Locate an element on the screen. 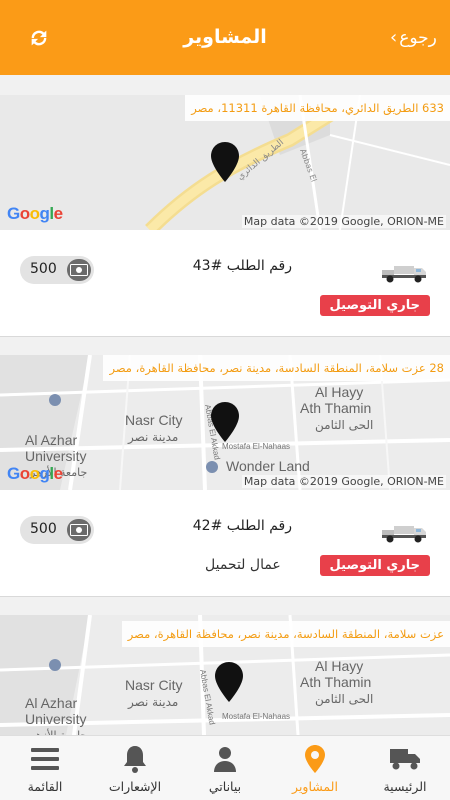 Image resolution: width=450 pixels, height=800 pixels. nav-label: الرئيسية is located at coordinates (405, 786).